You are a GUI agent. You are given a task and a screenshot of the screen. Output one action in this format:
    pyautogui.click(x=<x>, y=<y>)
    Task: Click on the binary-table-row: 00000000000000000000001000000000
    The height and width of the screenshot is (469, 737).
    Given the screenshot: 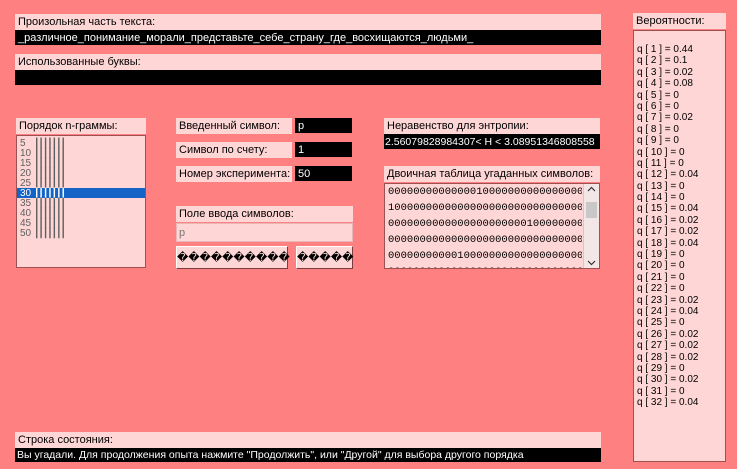 What is the action you would take?
    pyautogui.click(x=485, y=224)
    